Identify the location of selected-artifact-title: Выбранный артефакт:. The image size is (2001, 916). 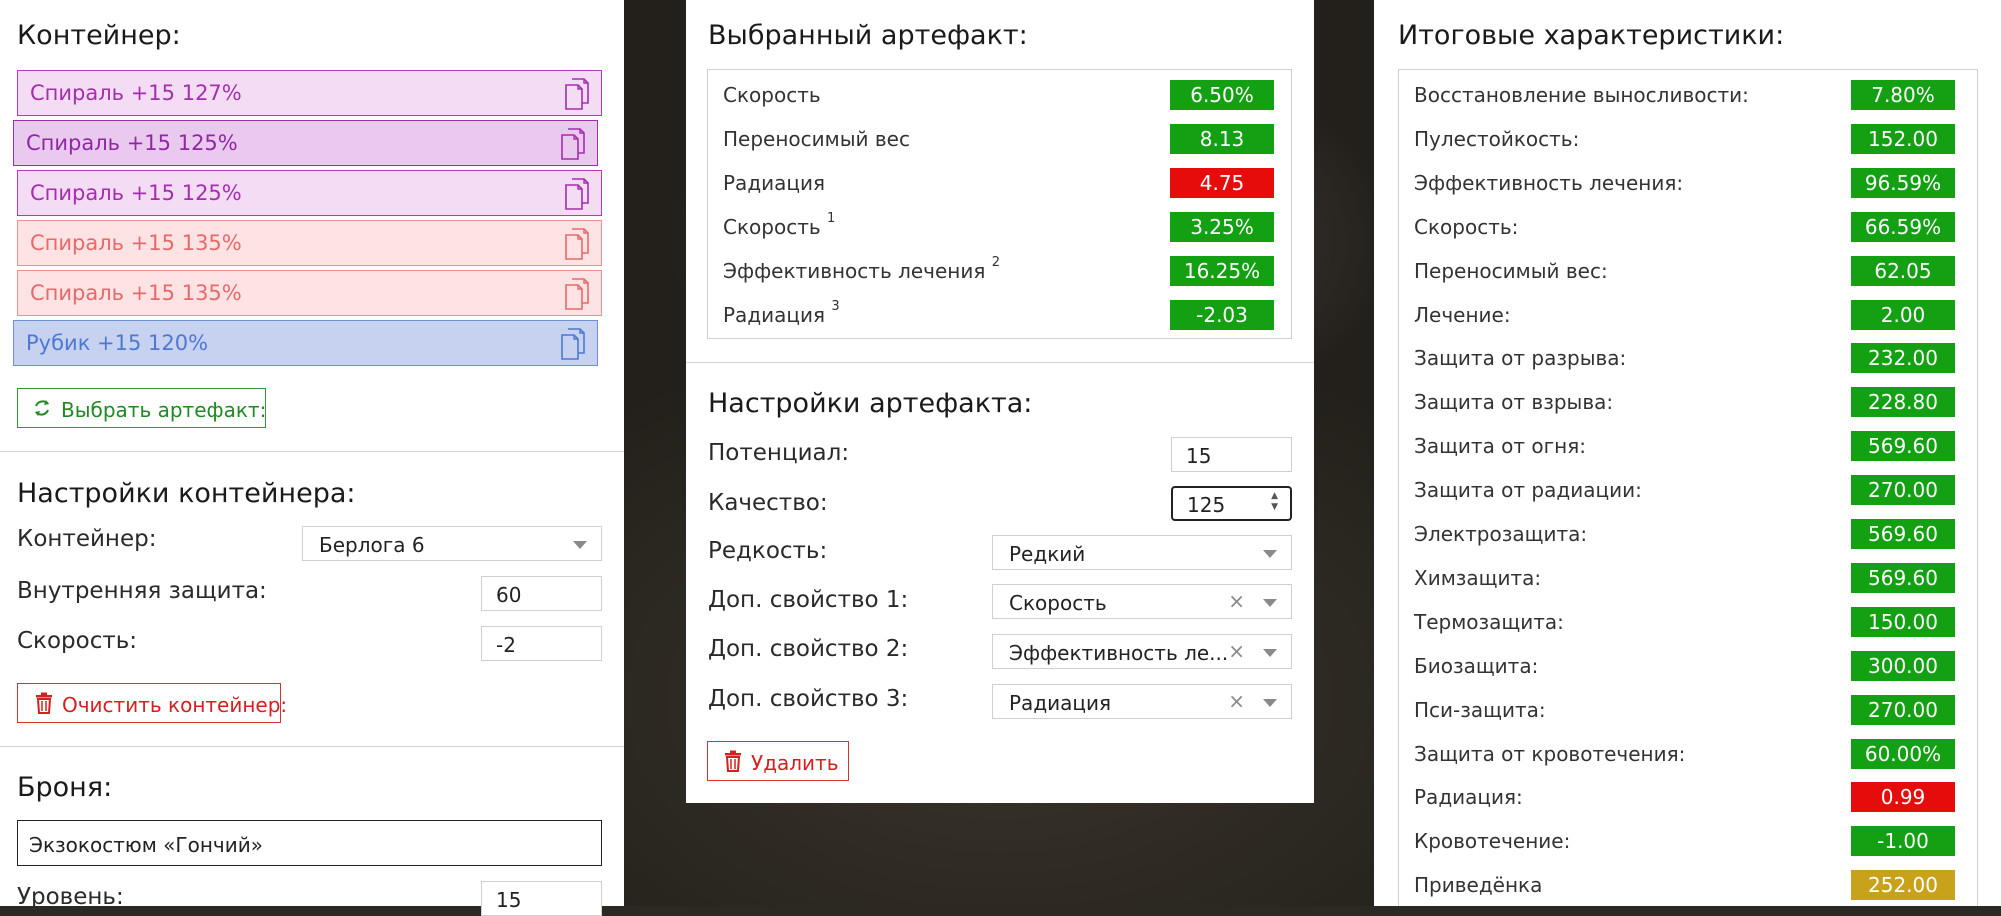
(868, 35).